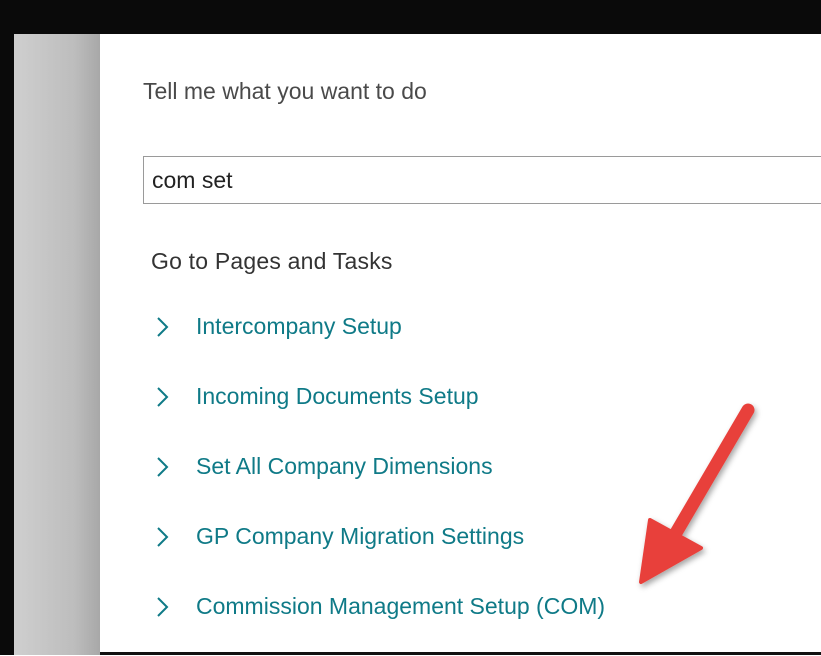  Describe the element at coordinates (7, 344) in the screenshot. I see `window-left-edge` at that location.